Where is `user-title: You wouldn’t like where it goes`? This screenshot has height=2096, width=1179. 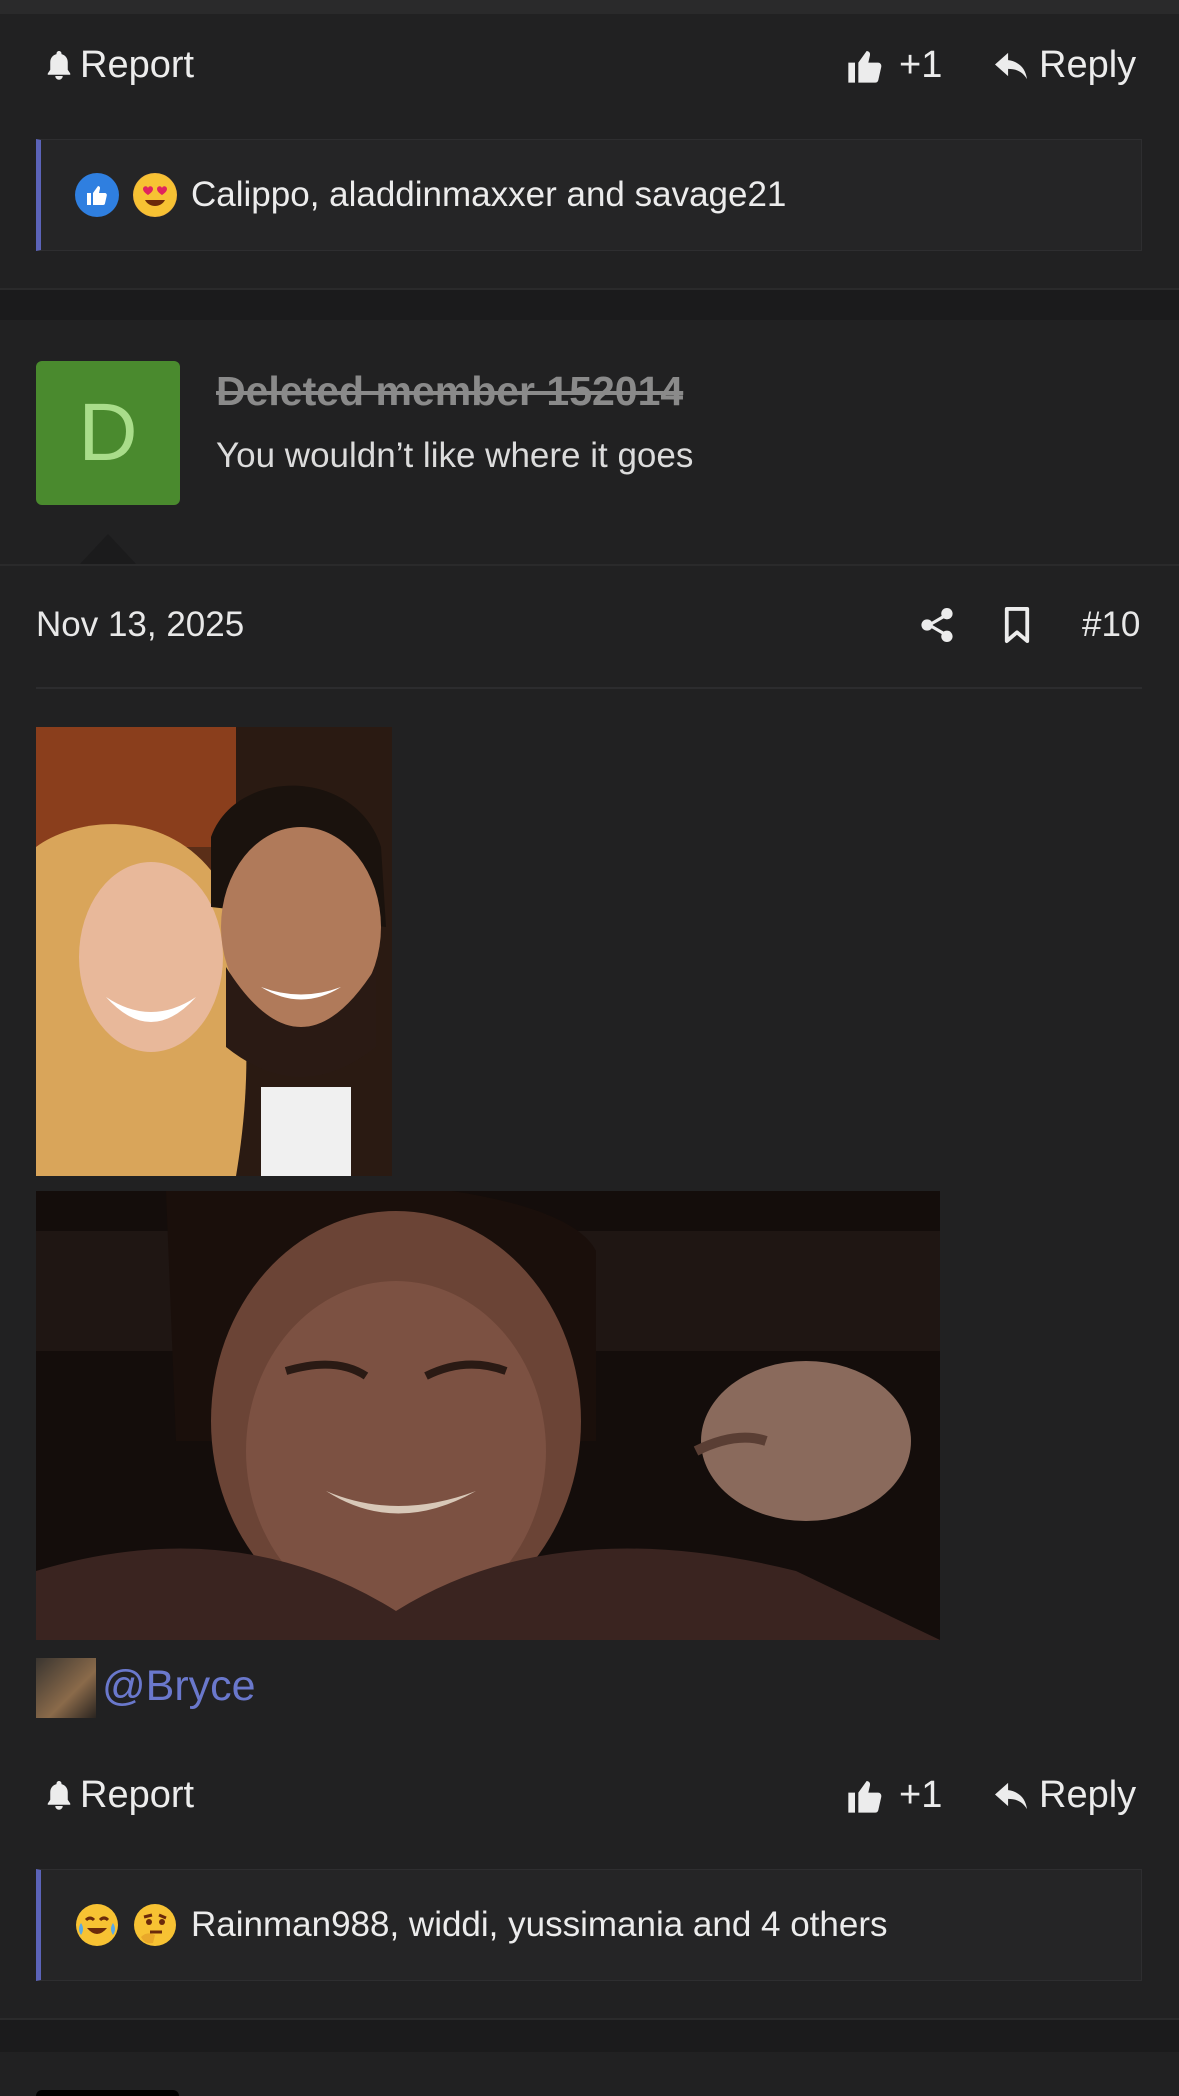 user-title: You wouldn’t like where it goes is located at coordinates (455, 455).